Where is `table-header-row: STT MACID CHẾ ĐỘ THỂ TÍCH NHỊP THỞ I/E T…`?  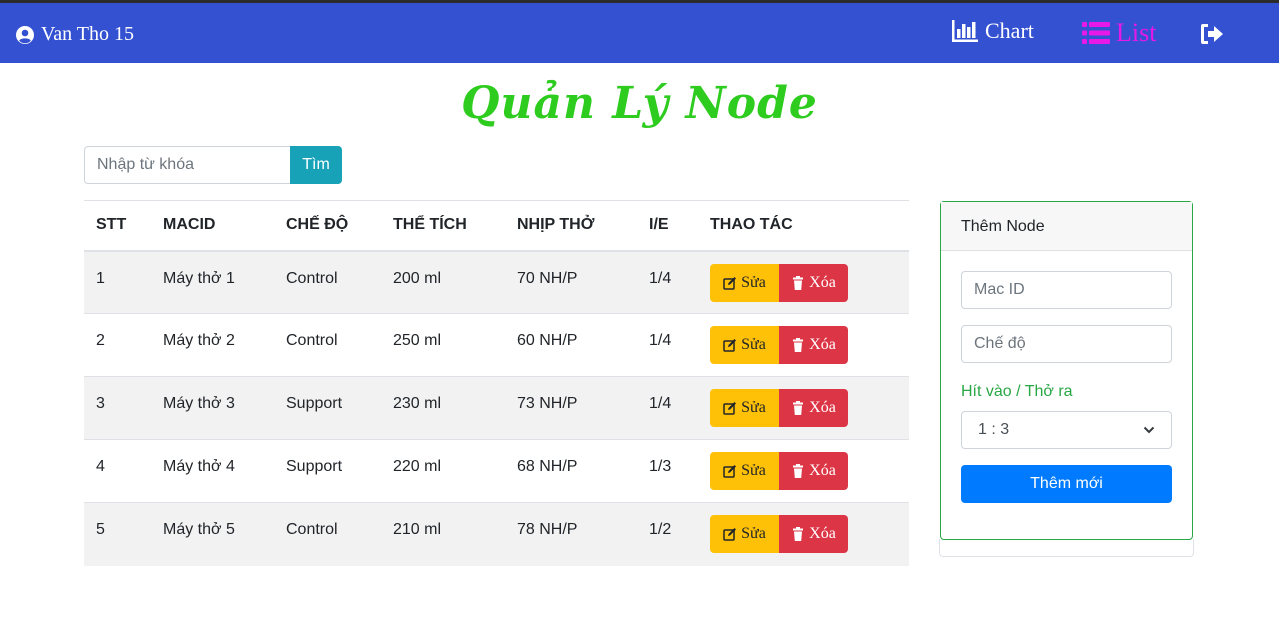
table-header-row: STT MACID CHẾ ĐỘ THỂ TÍCH NHỊP THỞ I/E T… is located at coordinates (496, 226).